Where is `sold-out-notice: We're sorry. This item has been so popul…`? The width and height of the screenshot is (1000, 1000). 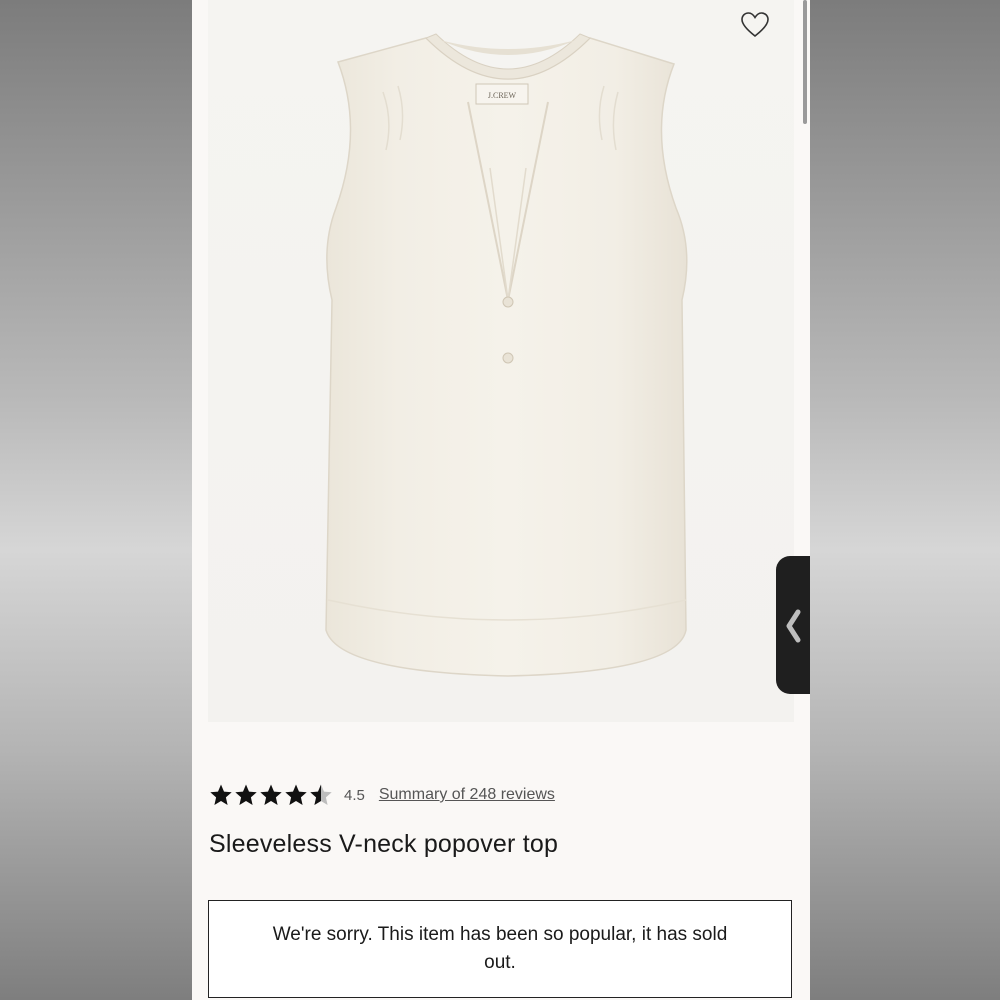
sold-out-notice: We're sorry. This item has been so popul… is located at coordinates (500, 949).